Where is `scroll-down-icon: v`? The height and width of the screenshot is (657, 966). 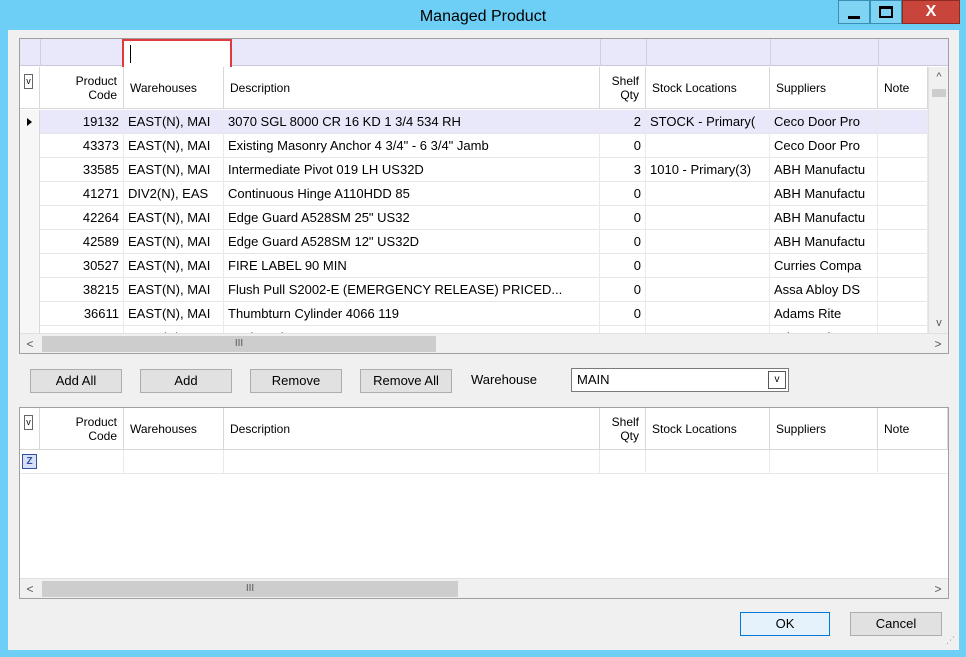
scroll-down-icon: v is located at coordinates (938, 323).